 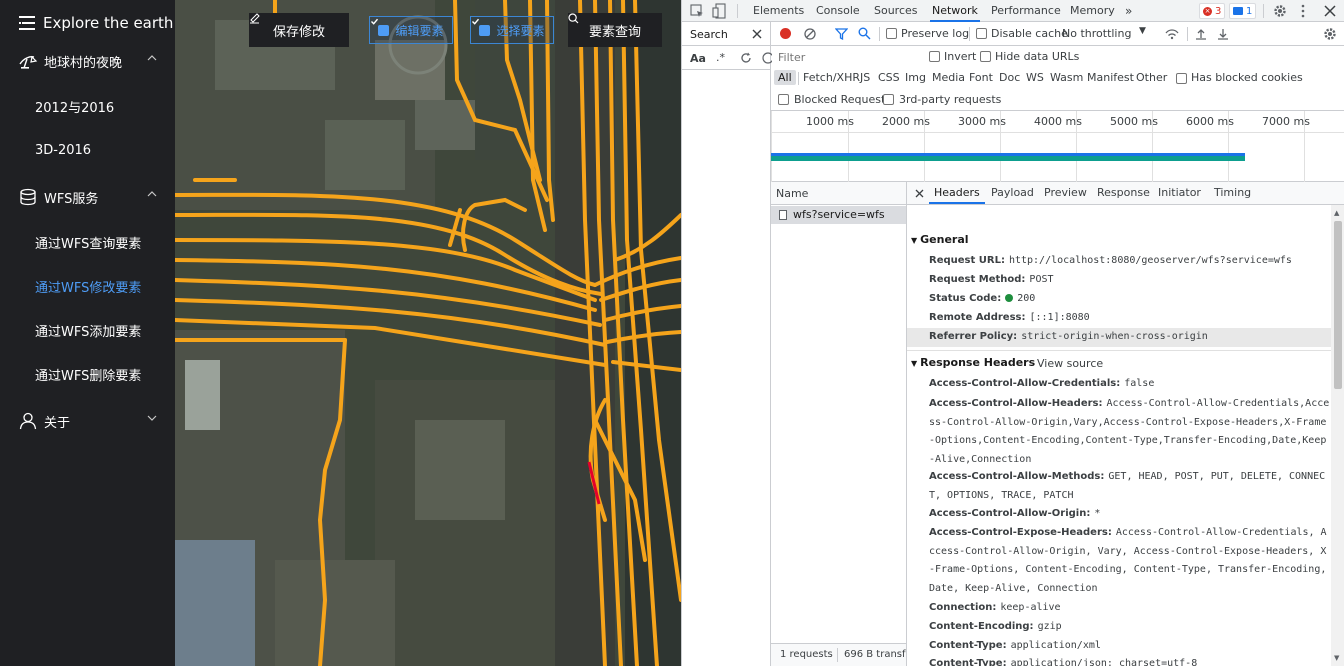 What do you see at coordinates (978, 362) in the screenshot?
I see `response-headers-title: Response Headers` at bounding box center [978, 362].